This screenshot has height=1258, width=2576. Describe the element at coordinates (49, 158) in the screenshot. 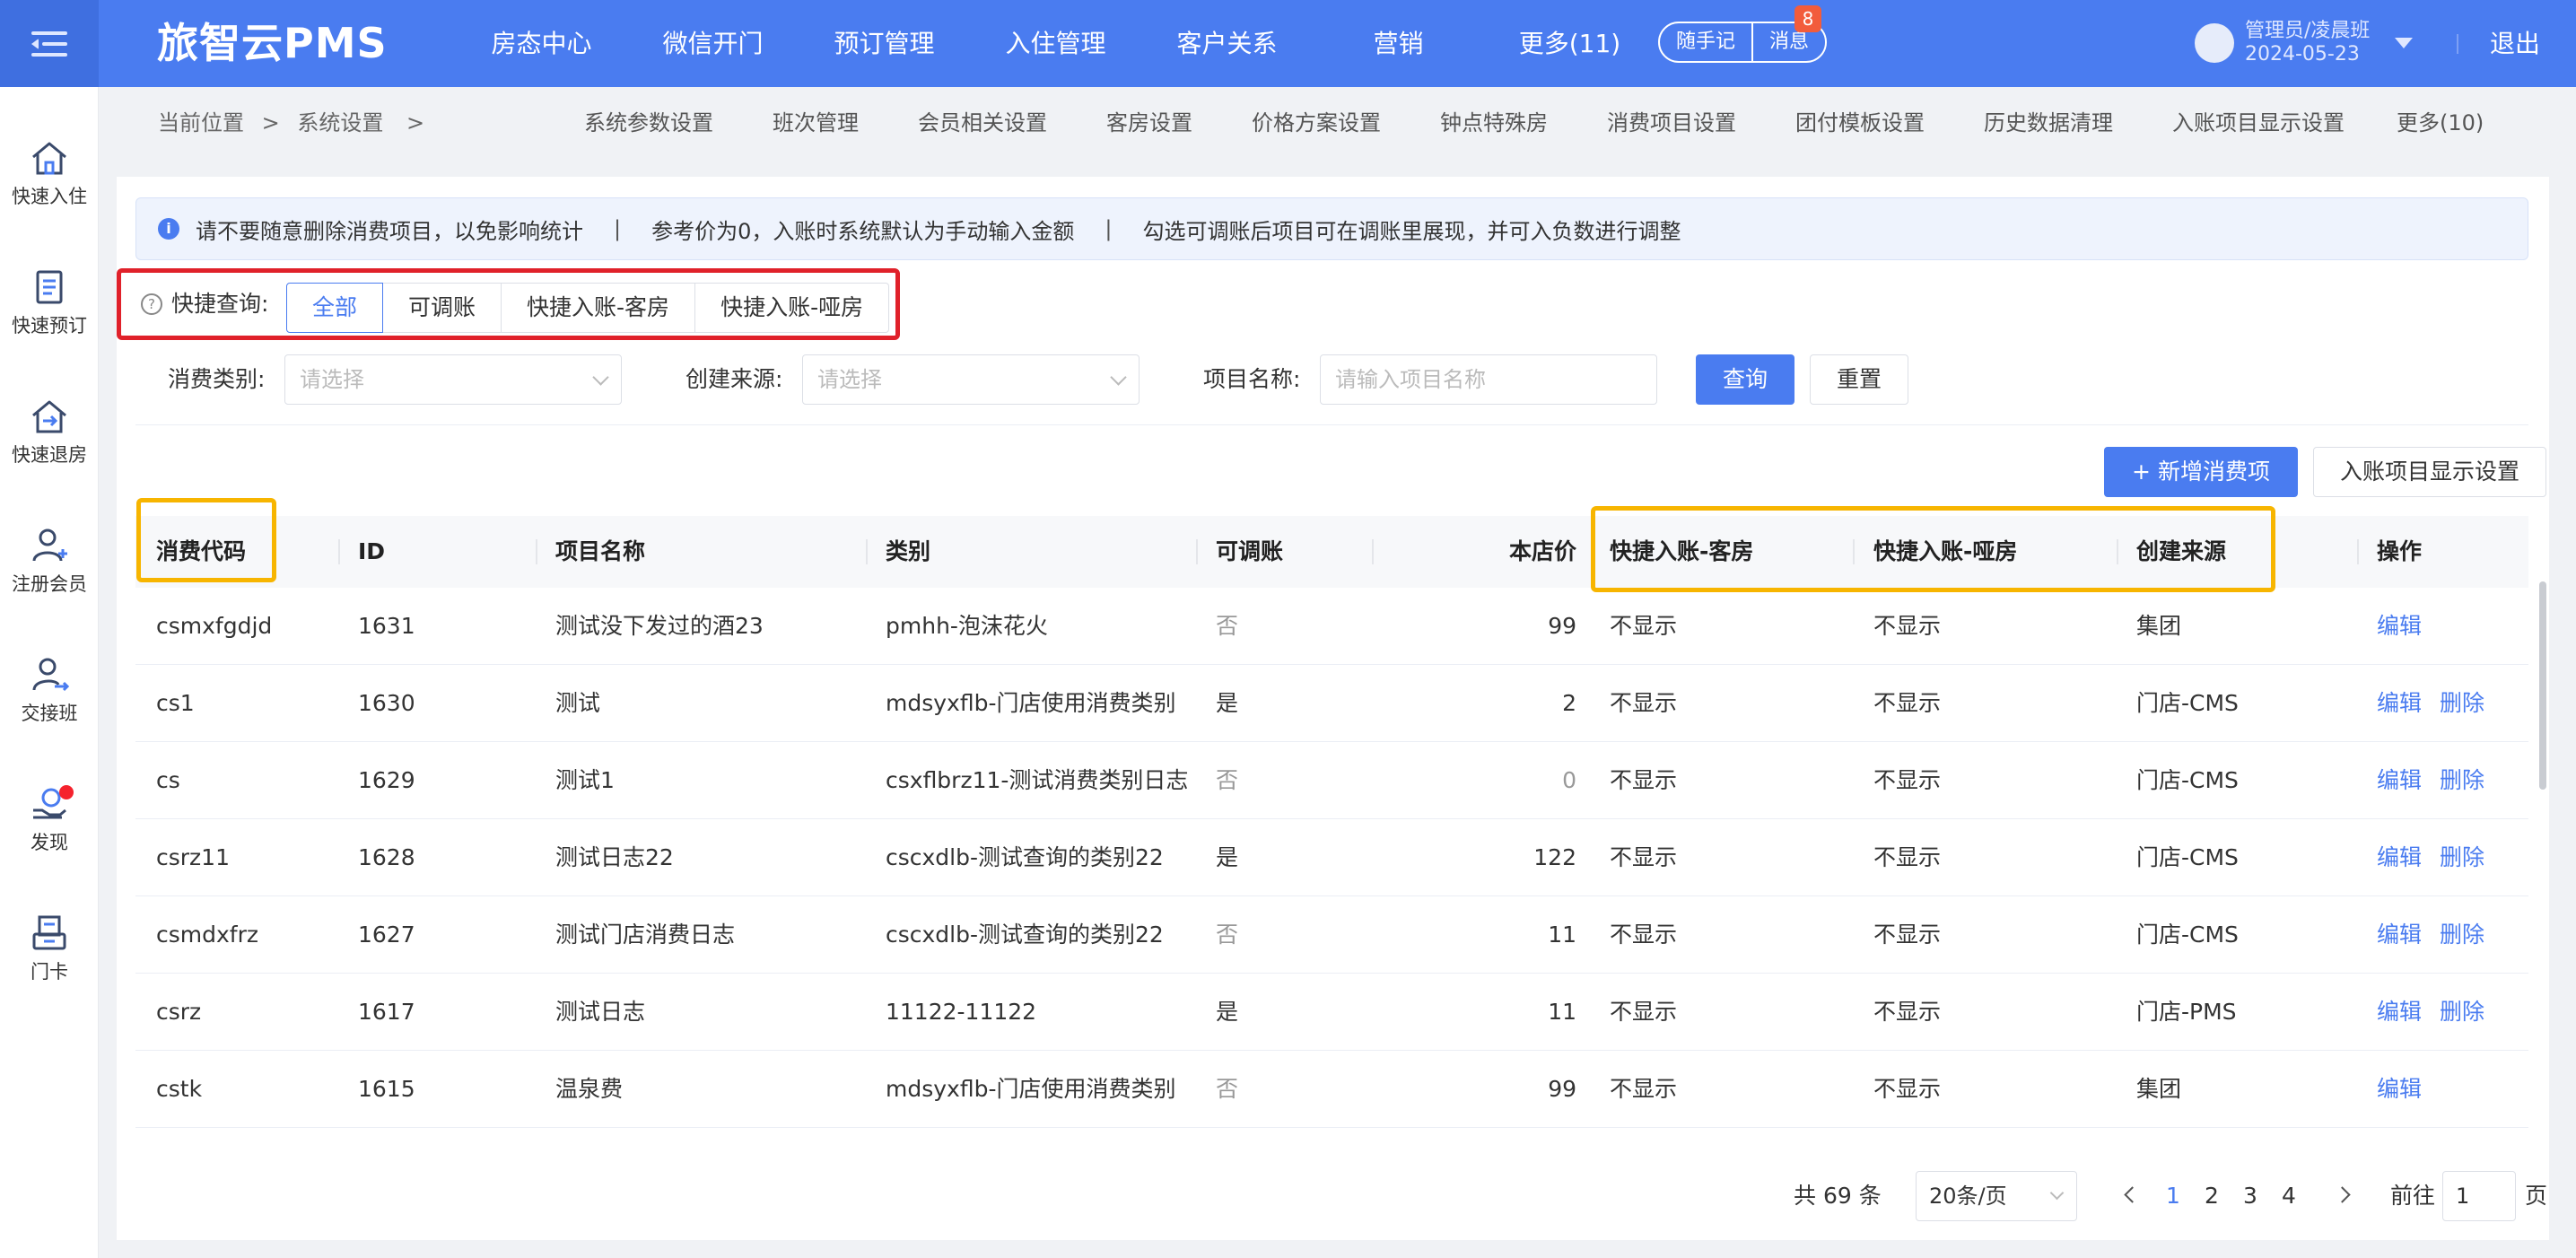

I see `home-icon` at that location.